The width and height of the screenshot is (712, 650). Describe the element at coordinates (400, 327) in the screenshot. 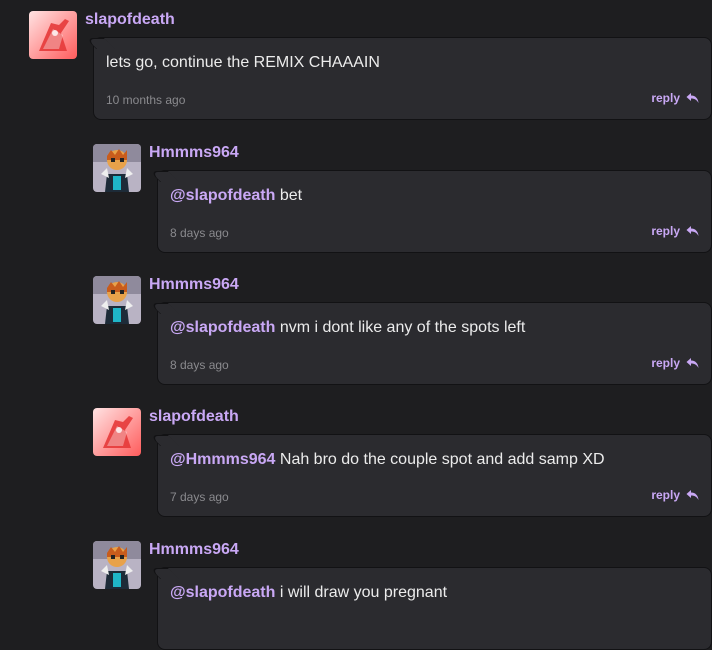

I see `comment-text-content: nvm i dont like any of the spots left` at that location.